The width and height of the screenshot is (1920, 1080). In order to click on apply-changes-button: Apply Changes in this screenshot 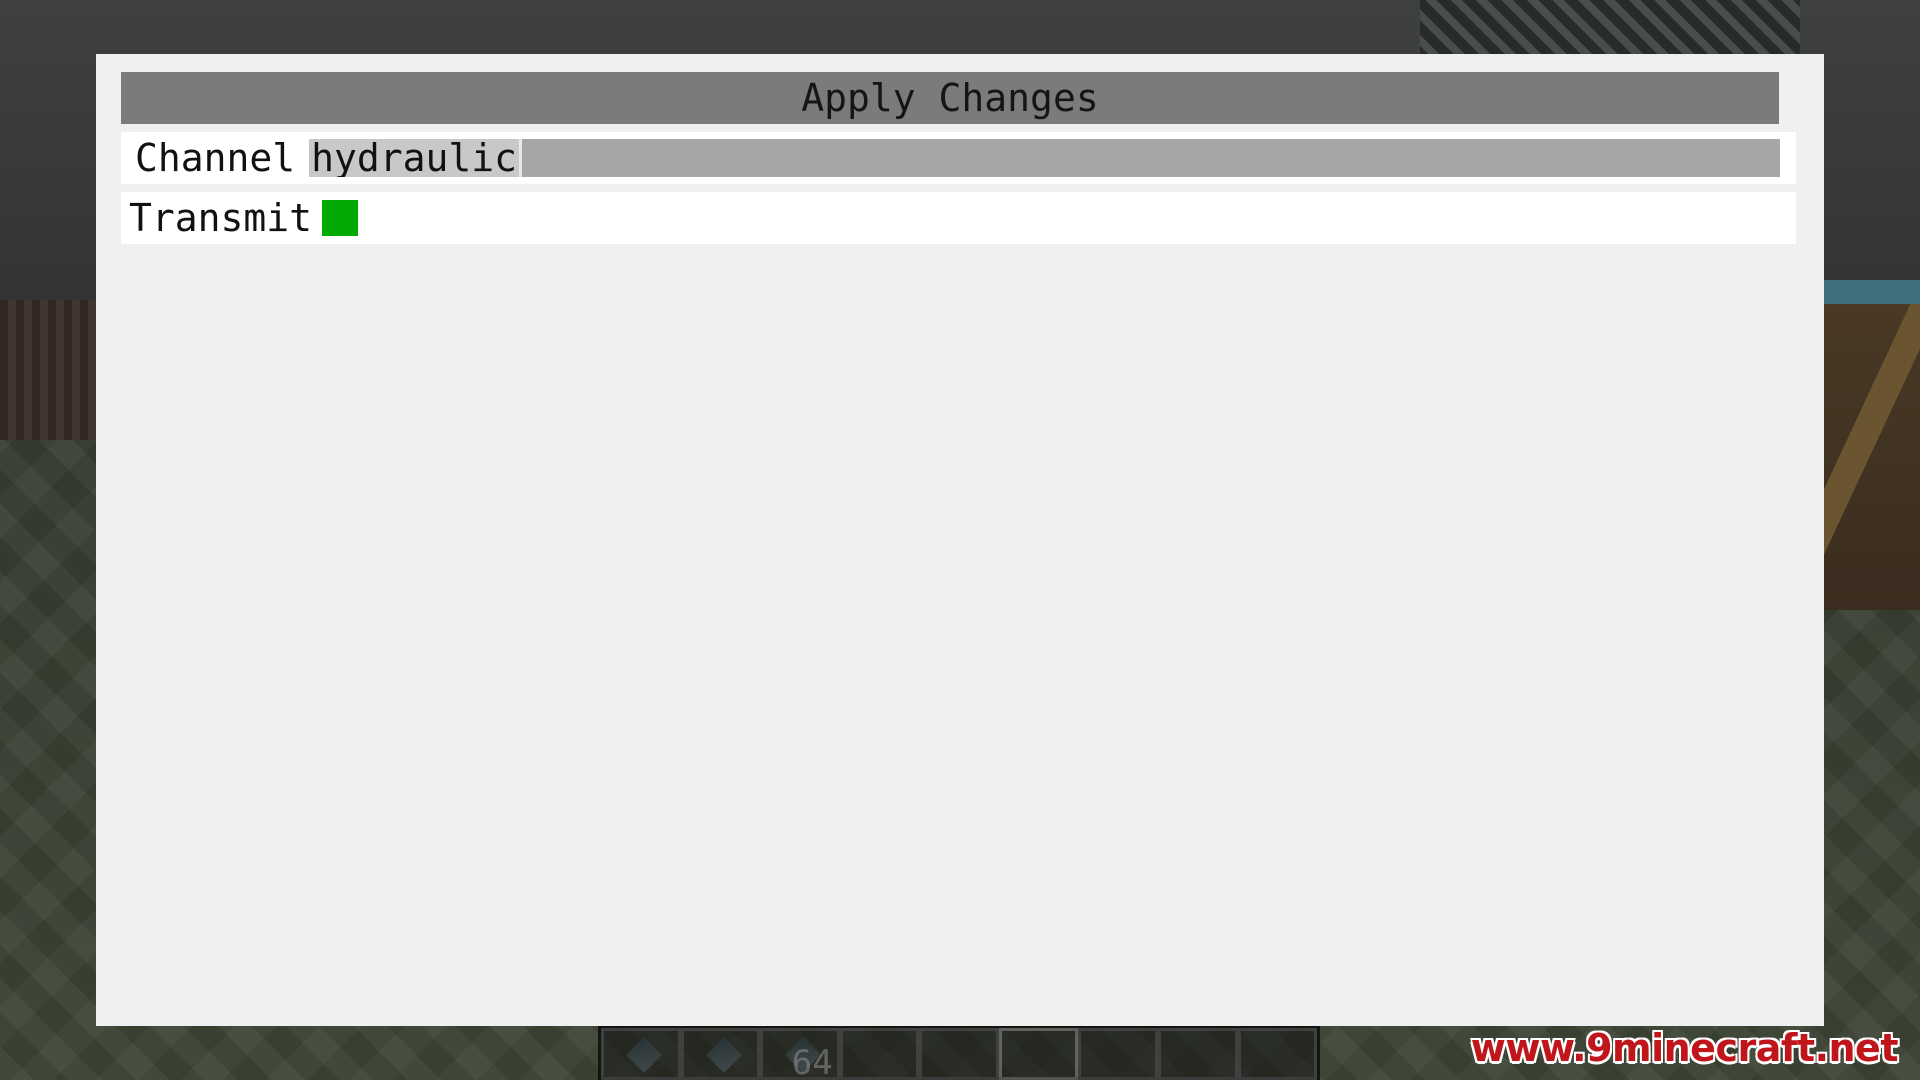, I will do `click(950, 98)`.